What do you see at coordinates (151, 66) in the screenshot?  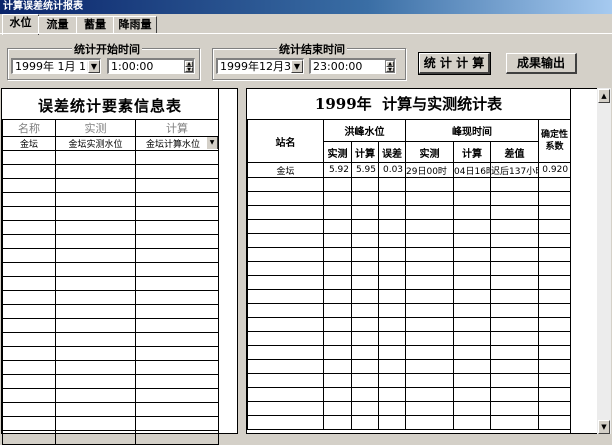 I see `start-time-field: 1:00:00` at bounding box center [151, 66].